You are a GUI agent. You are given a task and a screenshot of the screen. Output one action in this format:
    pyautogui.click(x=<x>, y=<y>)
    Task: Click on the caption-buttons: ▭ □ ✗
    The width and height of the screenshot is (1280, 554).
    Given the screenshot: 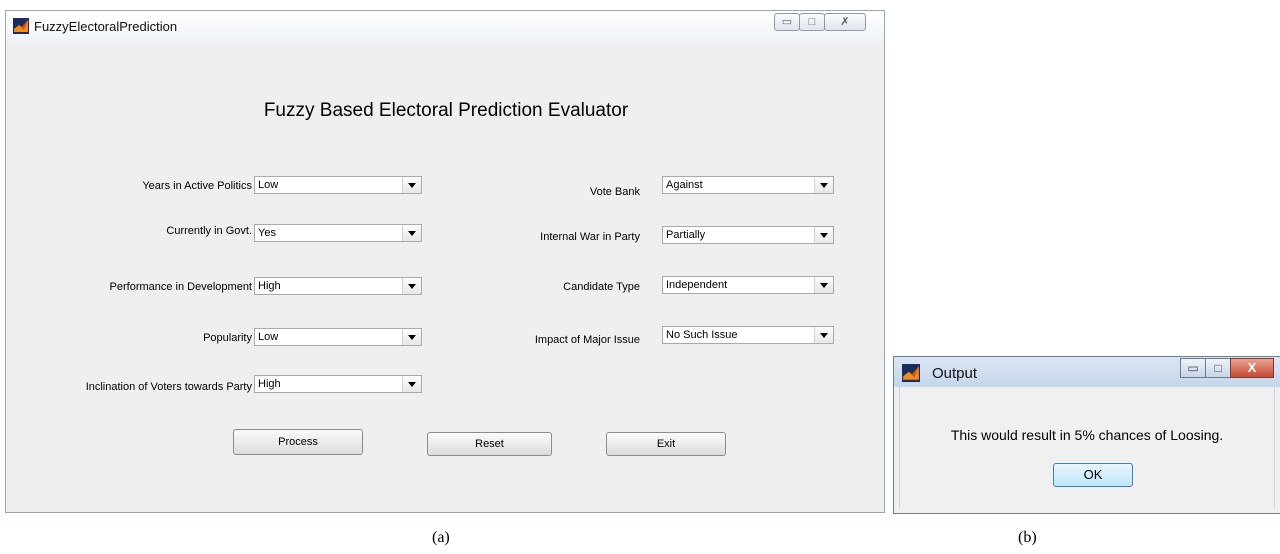 What is the action you would take?
    pyautogui.click(x=820, y=23)
    